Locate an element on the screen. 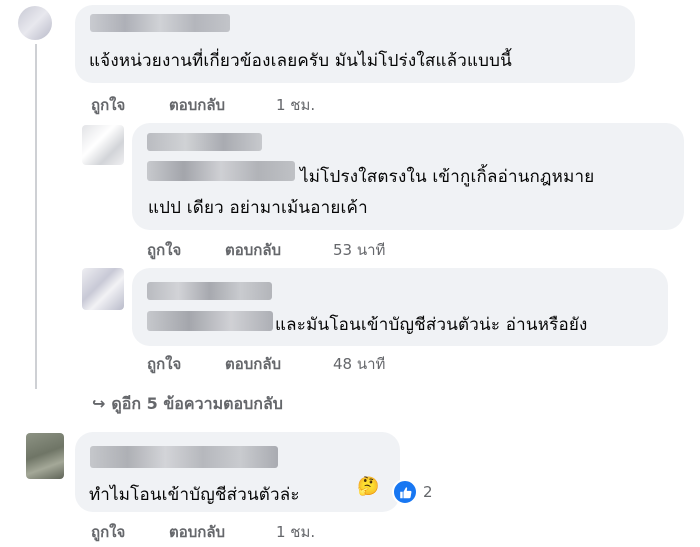 The image size is (700, 547). comment-text-line-1: ไม่โปรงใสตรงใน เข้ากูเกิ้ลอ่านกฎหมาย is located at coordinates (447, 177).